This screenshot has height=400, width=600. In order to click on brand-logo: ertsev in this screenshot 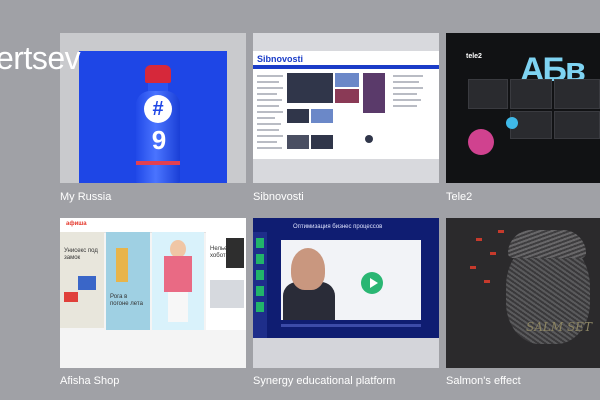, I will do `click(40, 58)`.